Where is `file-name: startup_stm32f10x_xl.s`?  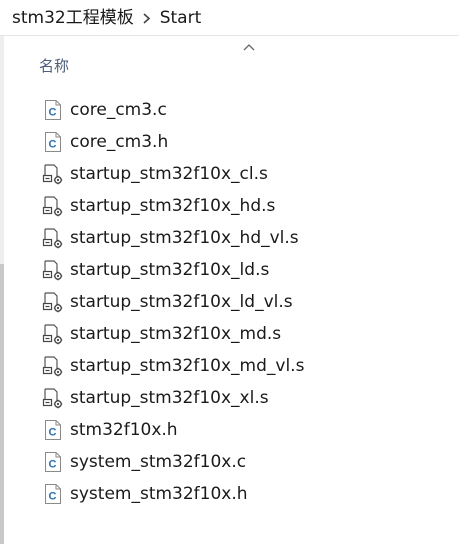 file-name: startup_stm32f10x_xl.s is located at coordinates (169, 398).